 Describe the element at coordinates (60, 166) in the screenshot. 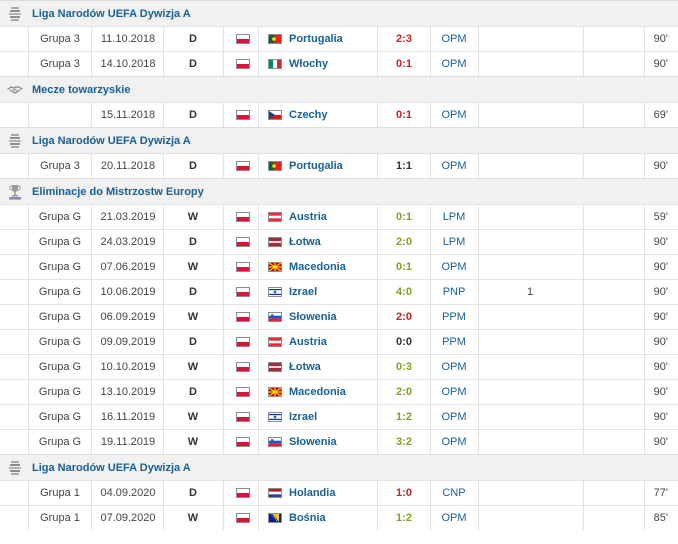

I see `group-cell: Grupa 3` at that location.